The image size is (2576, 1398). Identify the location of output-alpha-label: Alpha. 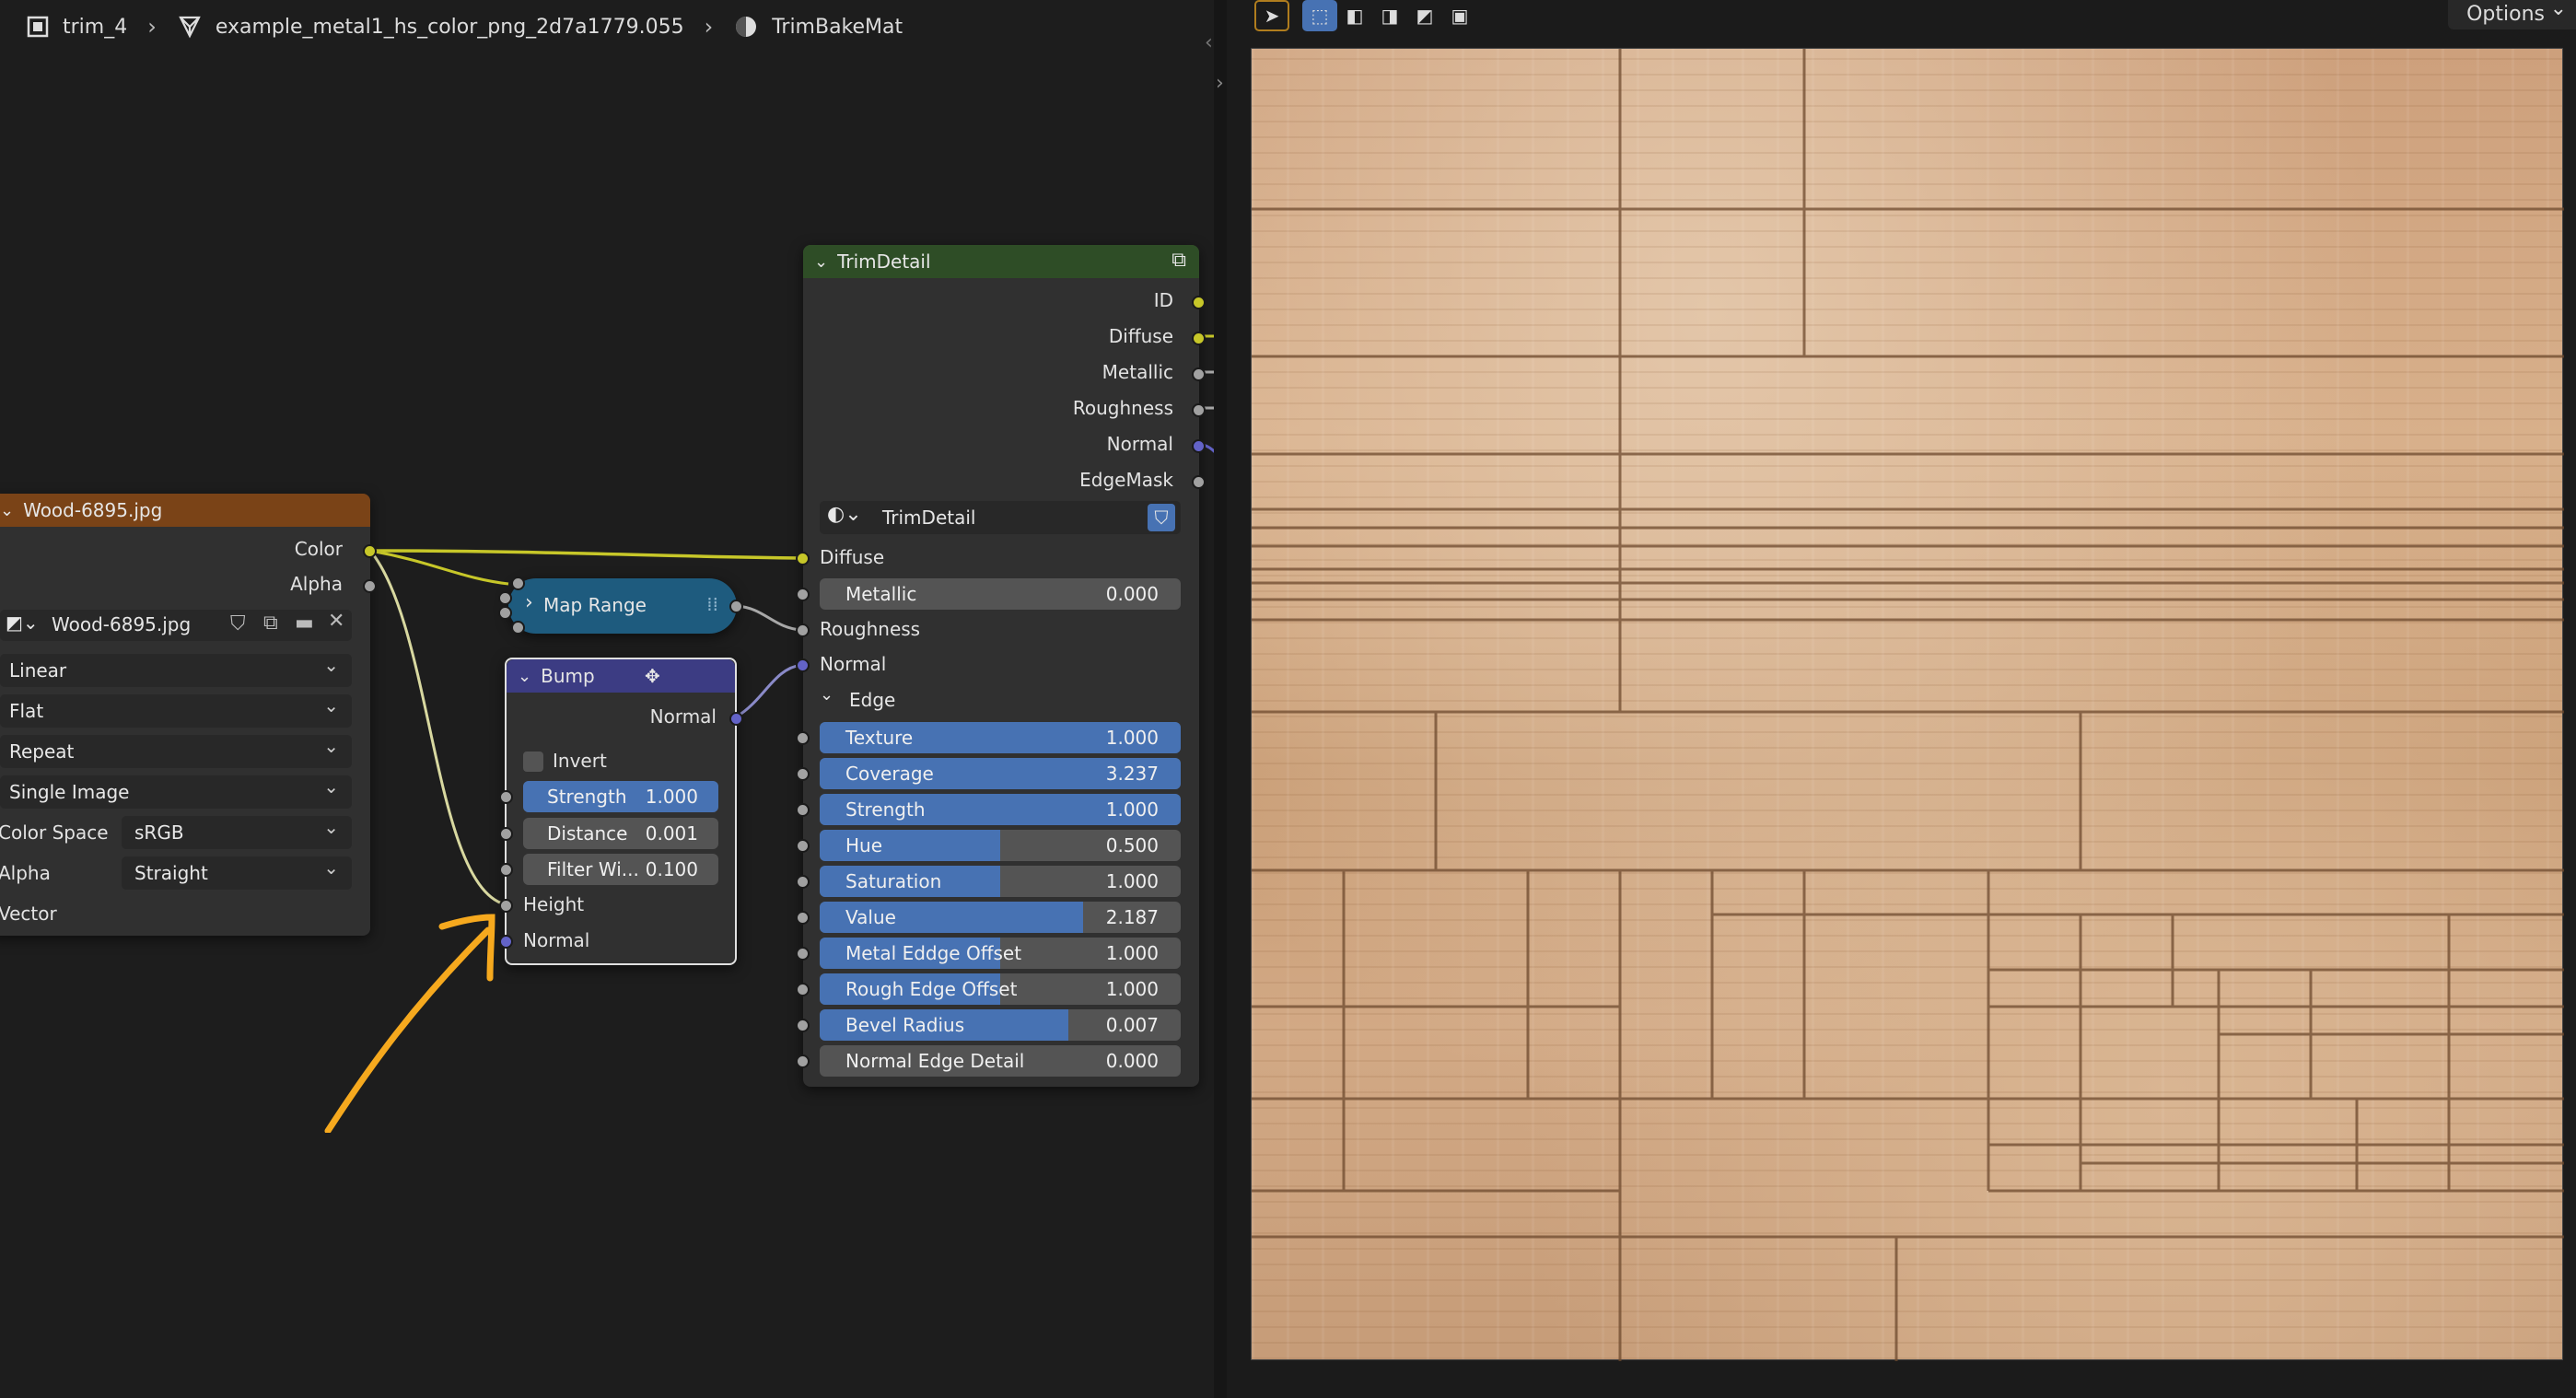
(316, 584).